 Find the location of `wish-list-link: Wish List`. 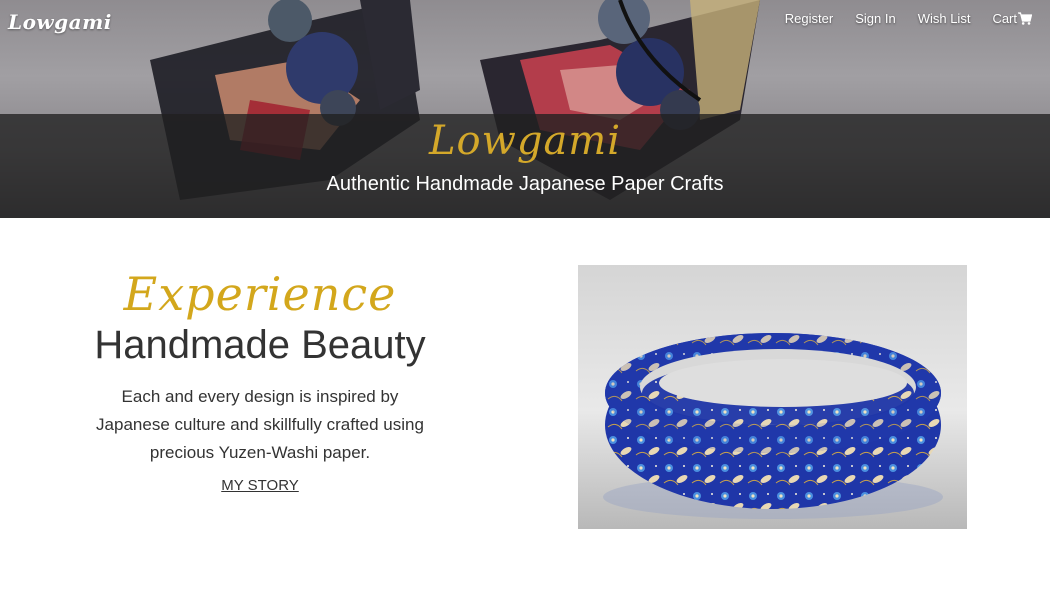

wish-list-link: Wish List is located at coordinates (944, 18).